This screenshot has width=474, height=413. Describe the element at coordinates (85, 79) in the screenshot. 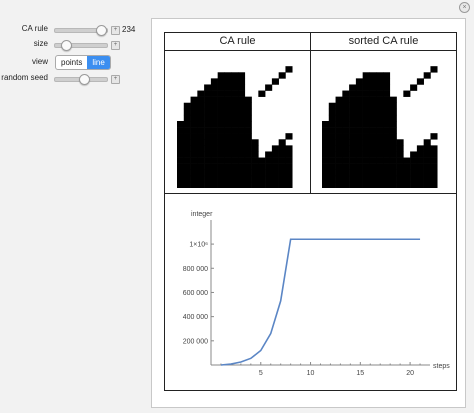

I see `random-seed-slider-thumb` at that location.